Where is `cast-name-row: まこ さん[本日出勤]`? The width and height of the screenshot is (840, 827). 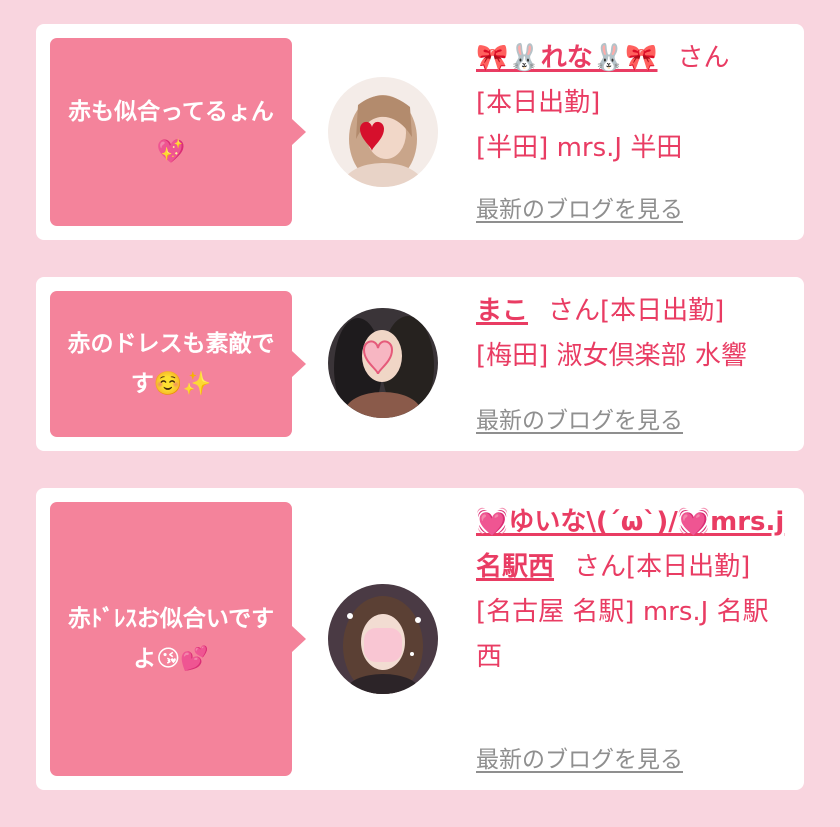
cast-name-row: まこ さん[本日出勤] is located at coordinates (635, 311).